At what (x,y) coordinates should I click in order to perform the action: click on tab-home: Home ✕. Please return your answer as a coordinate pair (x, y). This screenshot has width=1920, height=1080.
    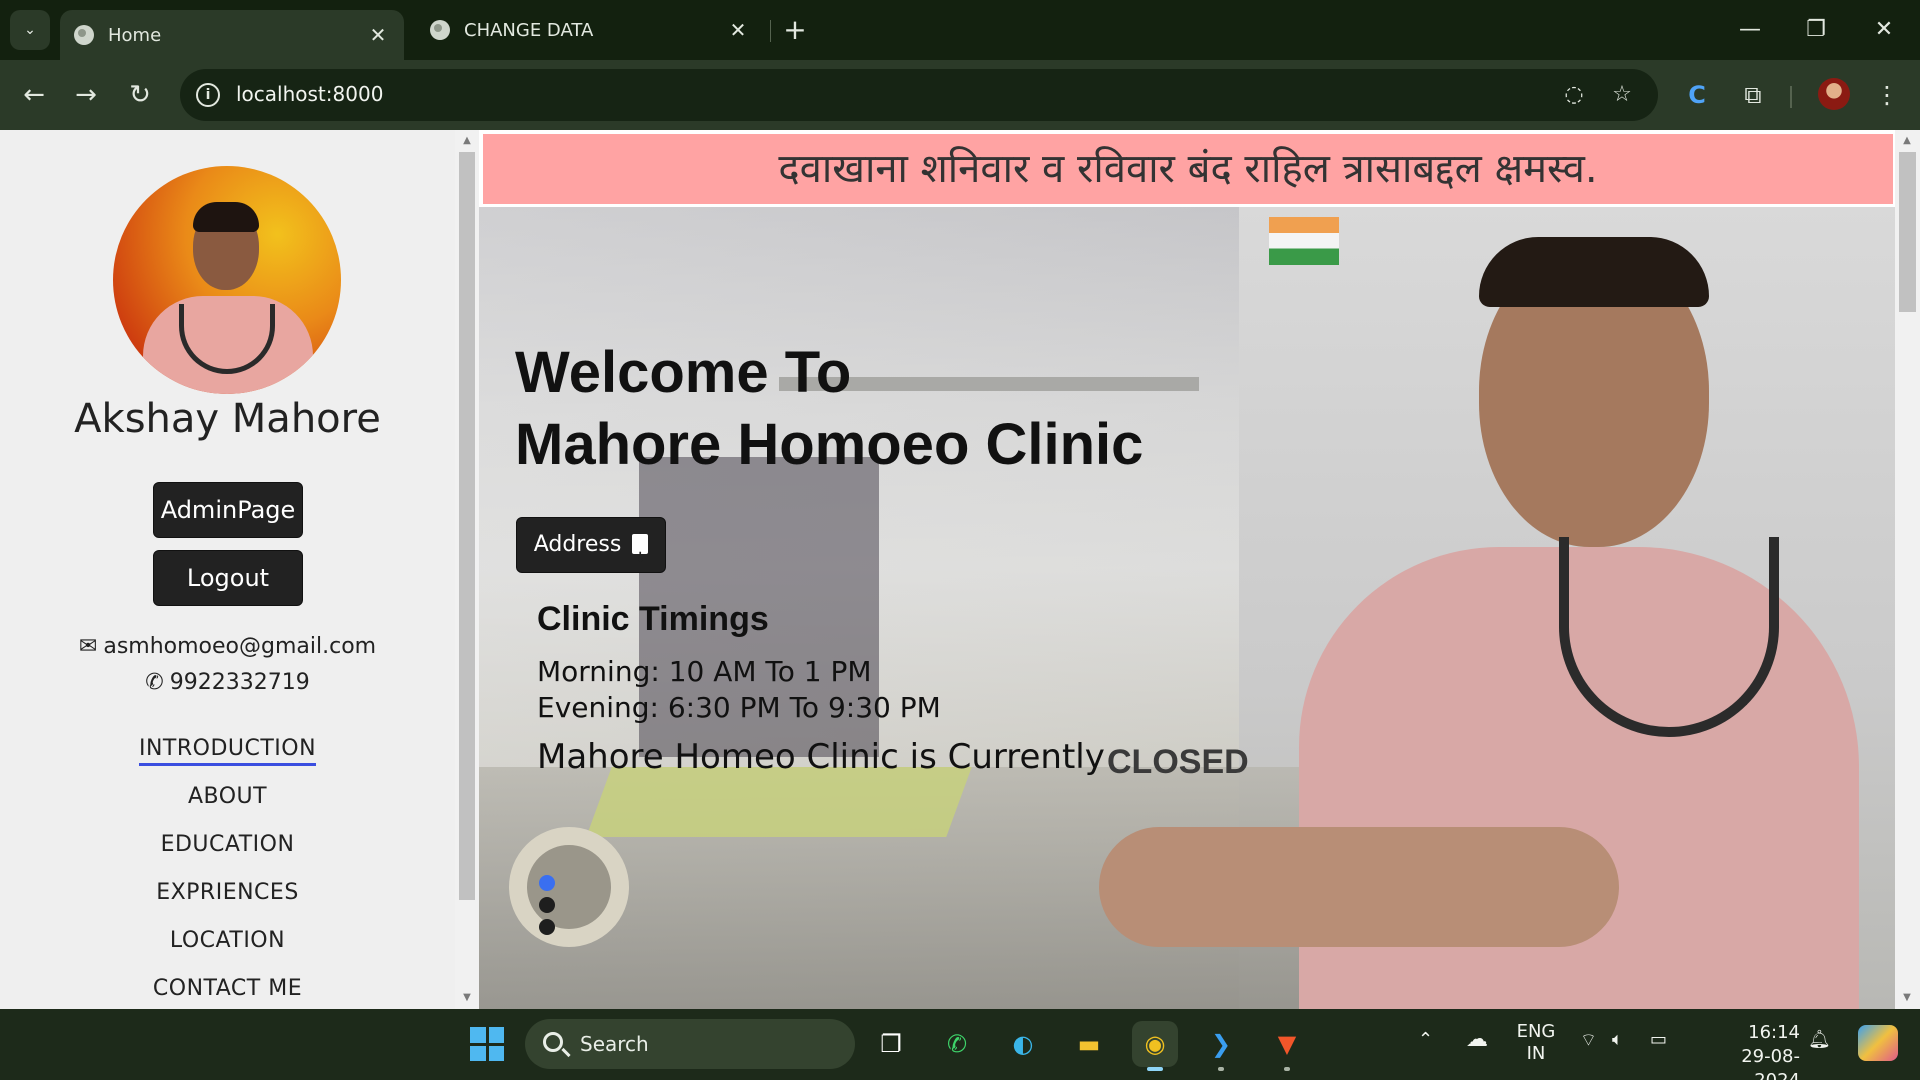
    Looking at the image, I should click on (232, 35).